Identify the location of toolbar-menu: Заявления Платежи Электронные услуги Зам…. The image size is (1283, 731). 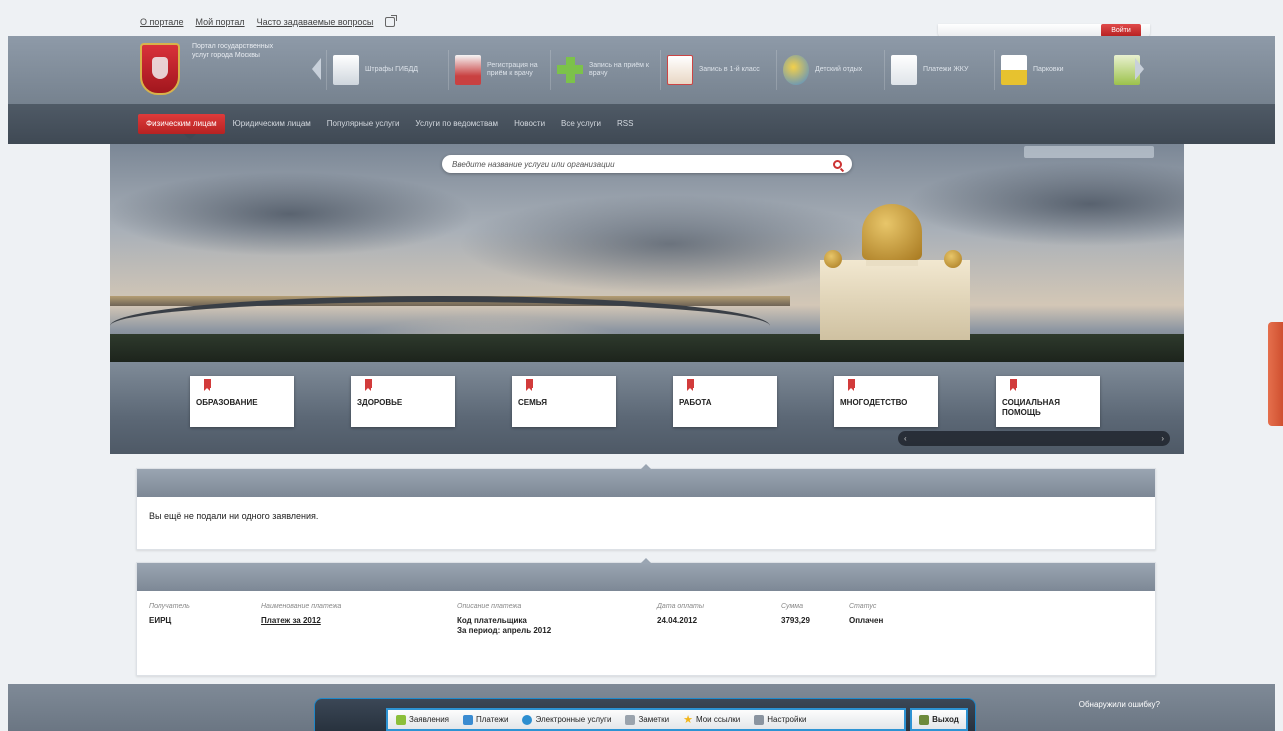
(646, 719).